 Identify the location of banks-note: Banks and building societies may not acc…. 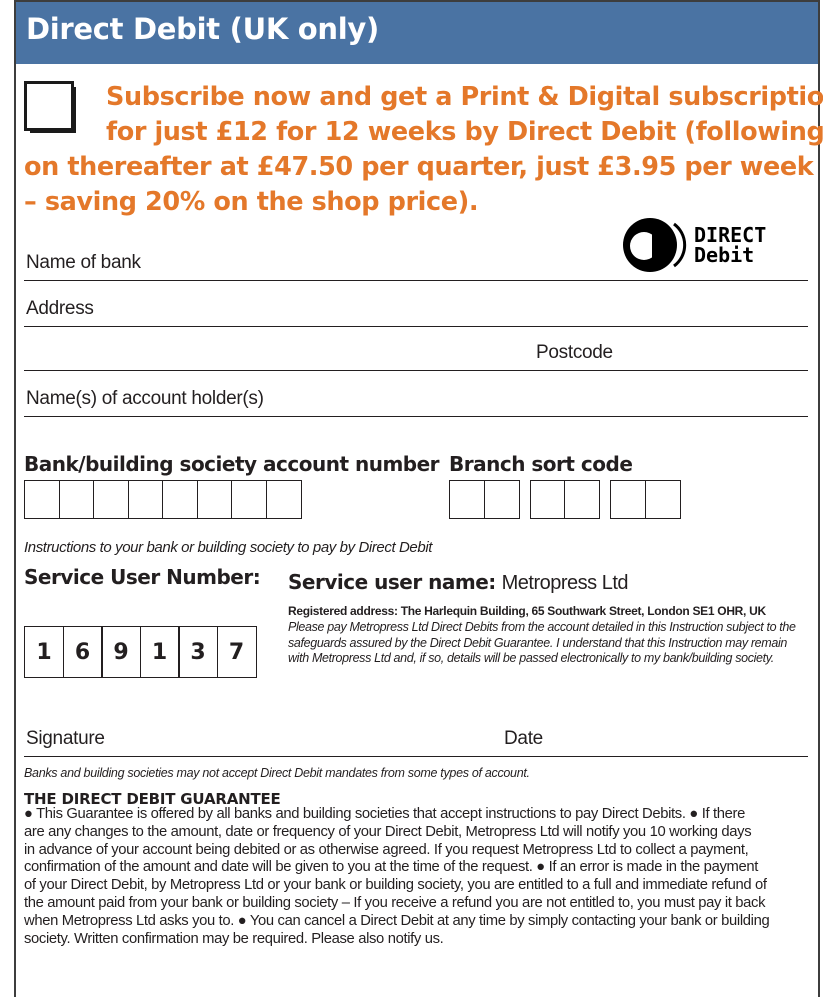
(277, 773).